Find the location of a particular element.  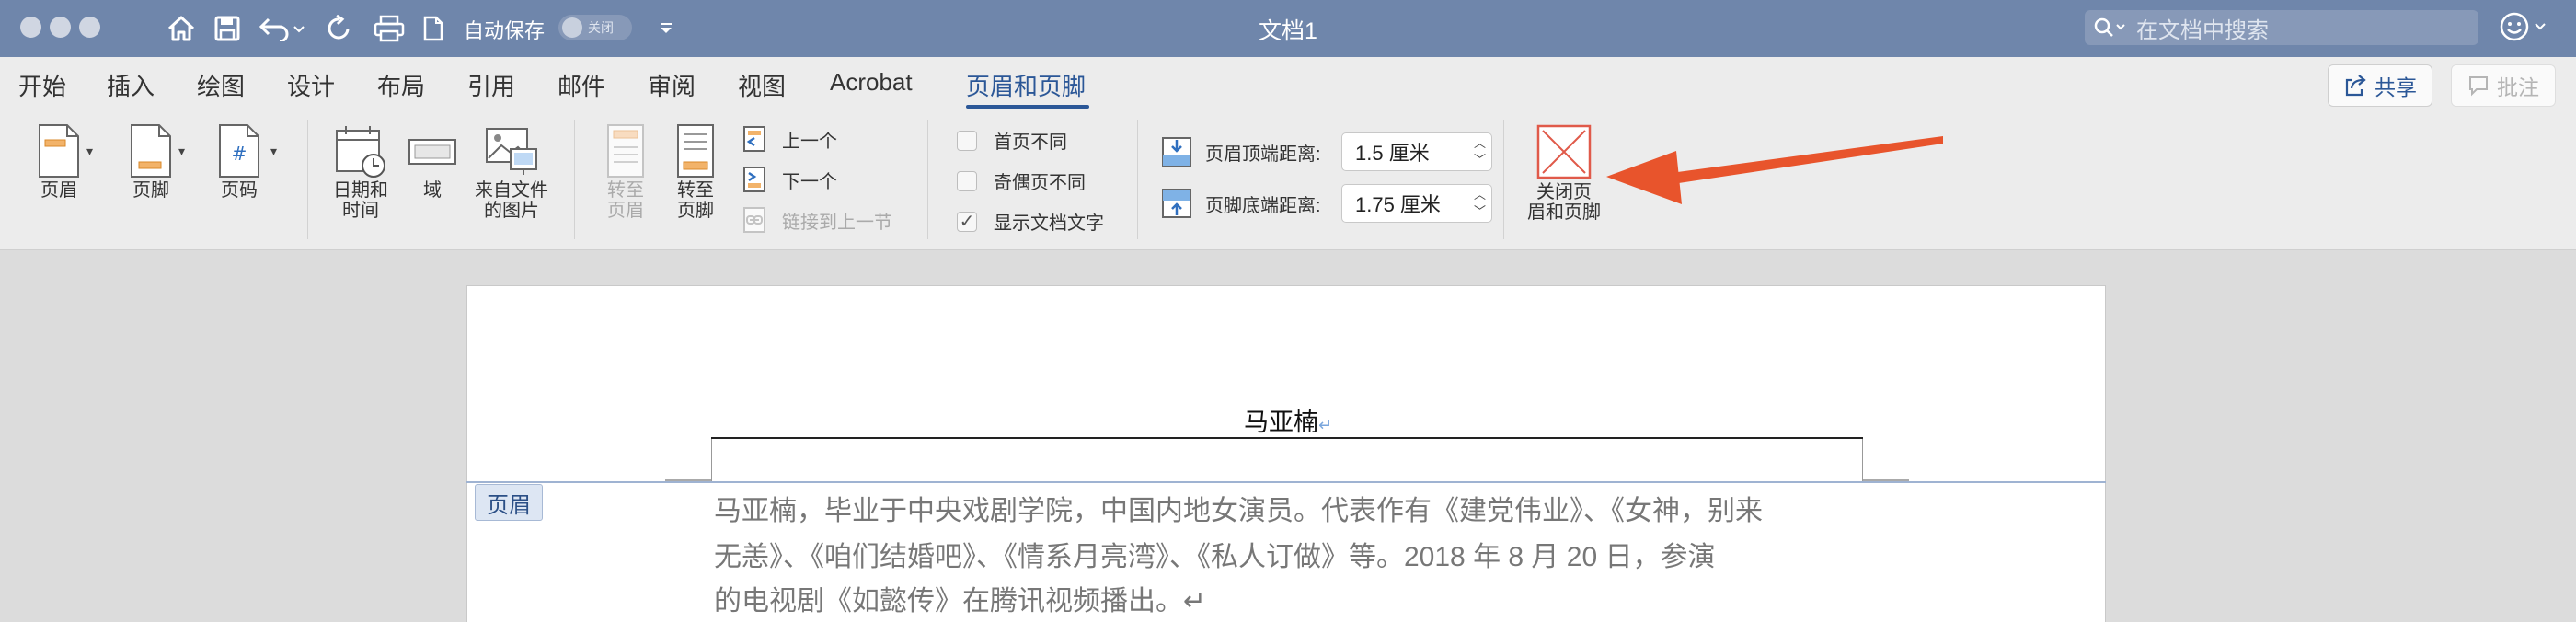

tab-mailings: 邮件 is located at coordinates (581, 85).